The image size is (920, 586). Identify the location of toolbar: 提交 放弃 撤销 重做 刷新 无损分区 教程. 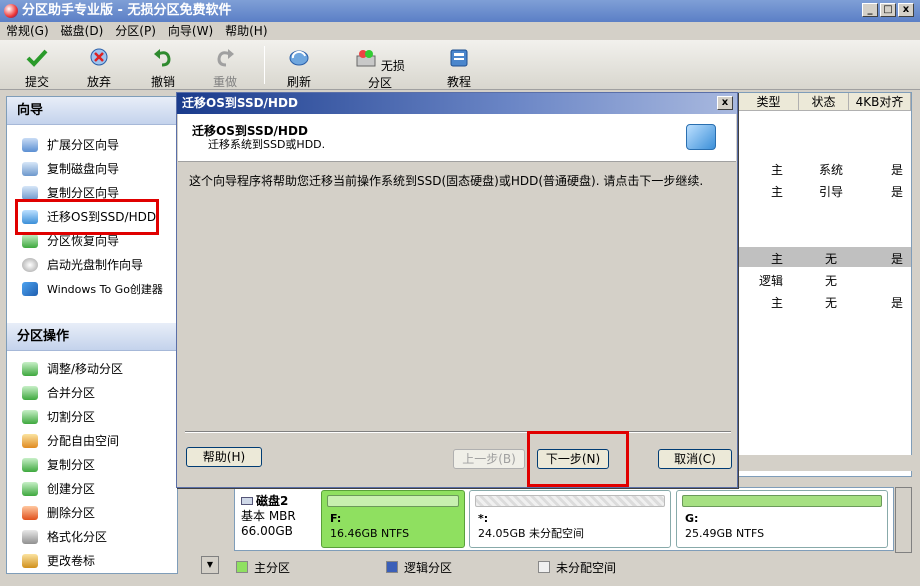
(460, 65).